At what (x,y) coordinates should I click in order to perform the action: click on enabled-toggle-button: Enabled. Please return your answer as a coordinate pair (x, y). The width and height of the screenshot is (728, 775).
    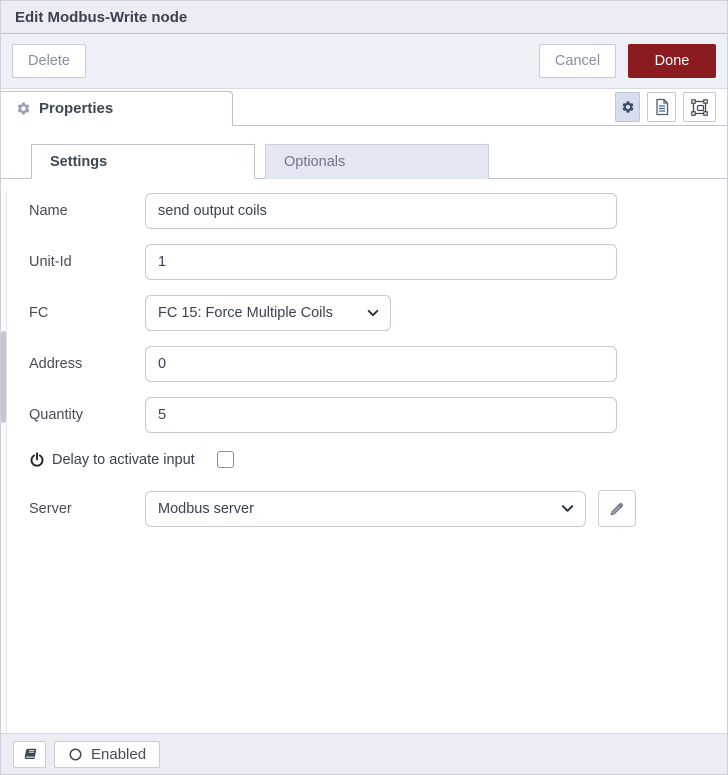
    Looking at the image, I should click on (107, 754).